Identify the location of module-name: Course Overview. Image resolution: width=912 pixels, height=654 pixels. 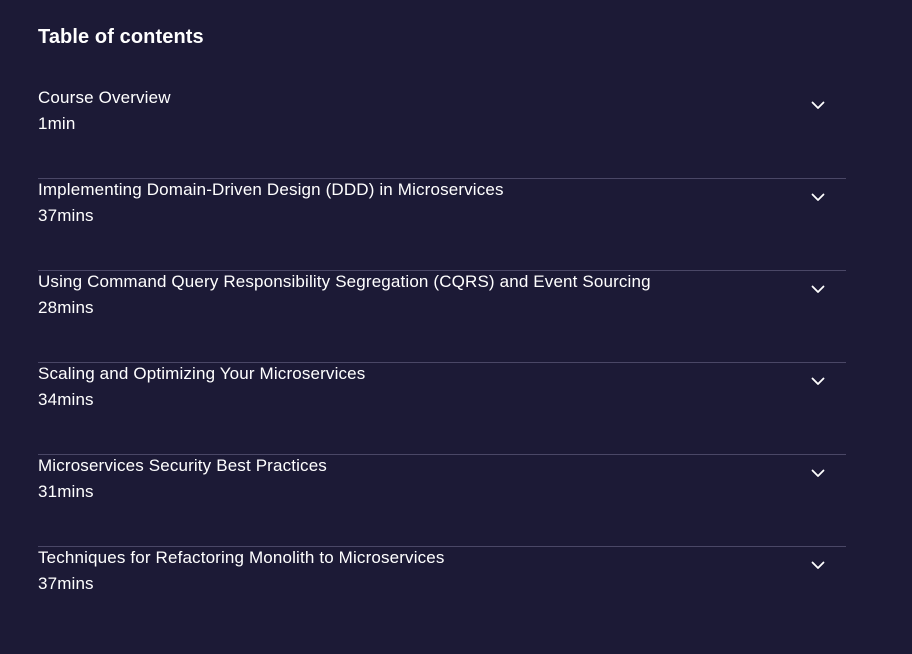
(104, 97).